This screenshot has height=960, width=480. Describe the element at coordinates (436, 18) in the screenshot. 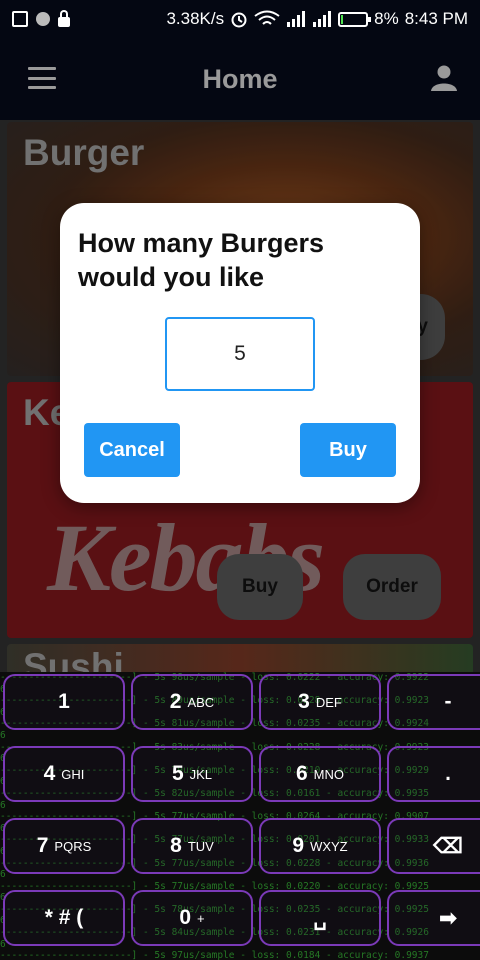

I see `clock: 8:43 PM` at that location.